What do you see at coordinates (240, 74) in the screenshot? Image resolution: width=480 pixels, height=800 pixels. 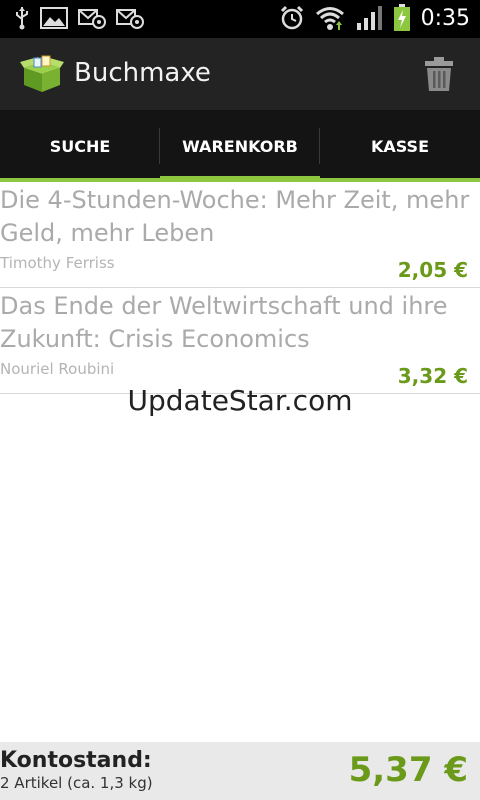 I see `action-bar: Buchmaxe` at bounding box center [240, 74].